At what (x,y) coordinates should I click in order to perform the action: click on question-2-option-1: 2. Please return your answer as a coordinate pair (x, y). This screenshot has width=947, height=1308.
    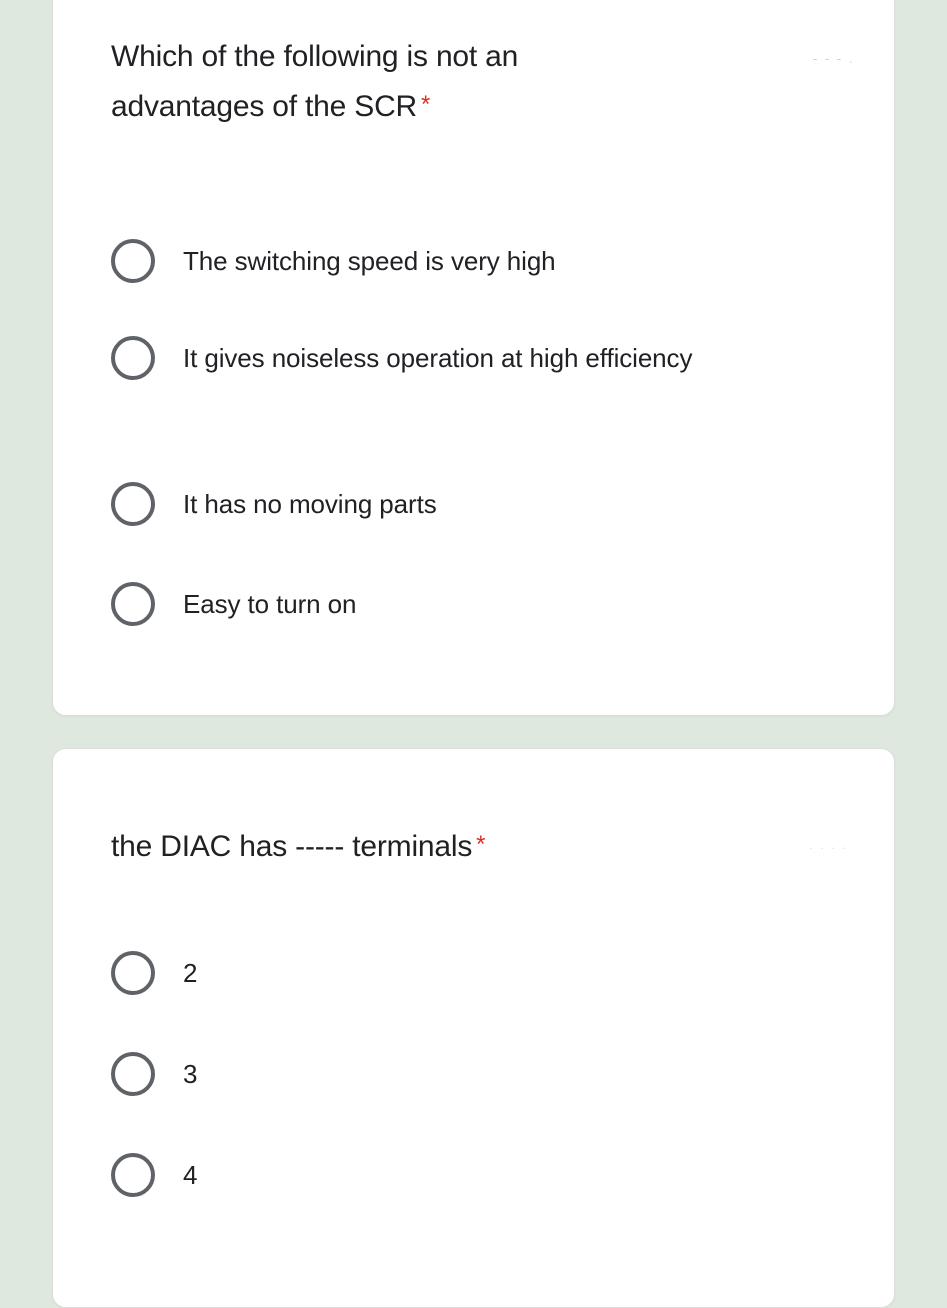
    Looking at the image, I should click on (482, 973).